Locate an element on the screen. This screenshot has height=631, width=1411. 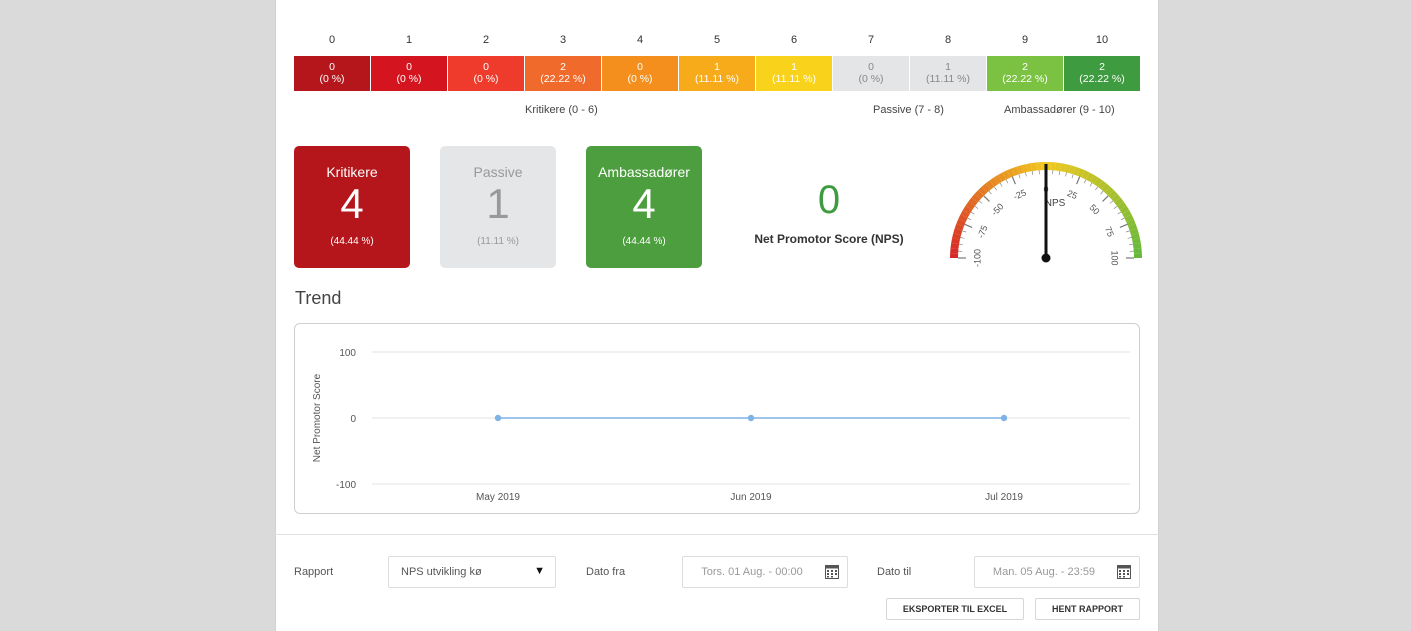
nps-gauge: -100-75-50-250255075100NPS is located at coordinates (1046, 214).